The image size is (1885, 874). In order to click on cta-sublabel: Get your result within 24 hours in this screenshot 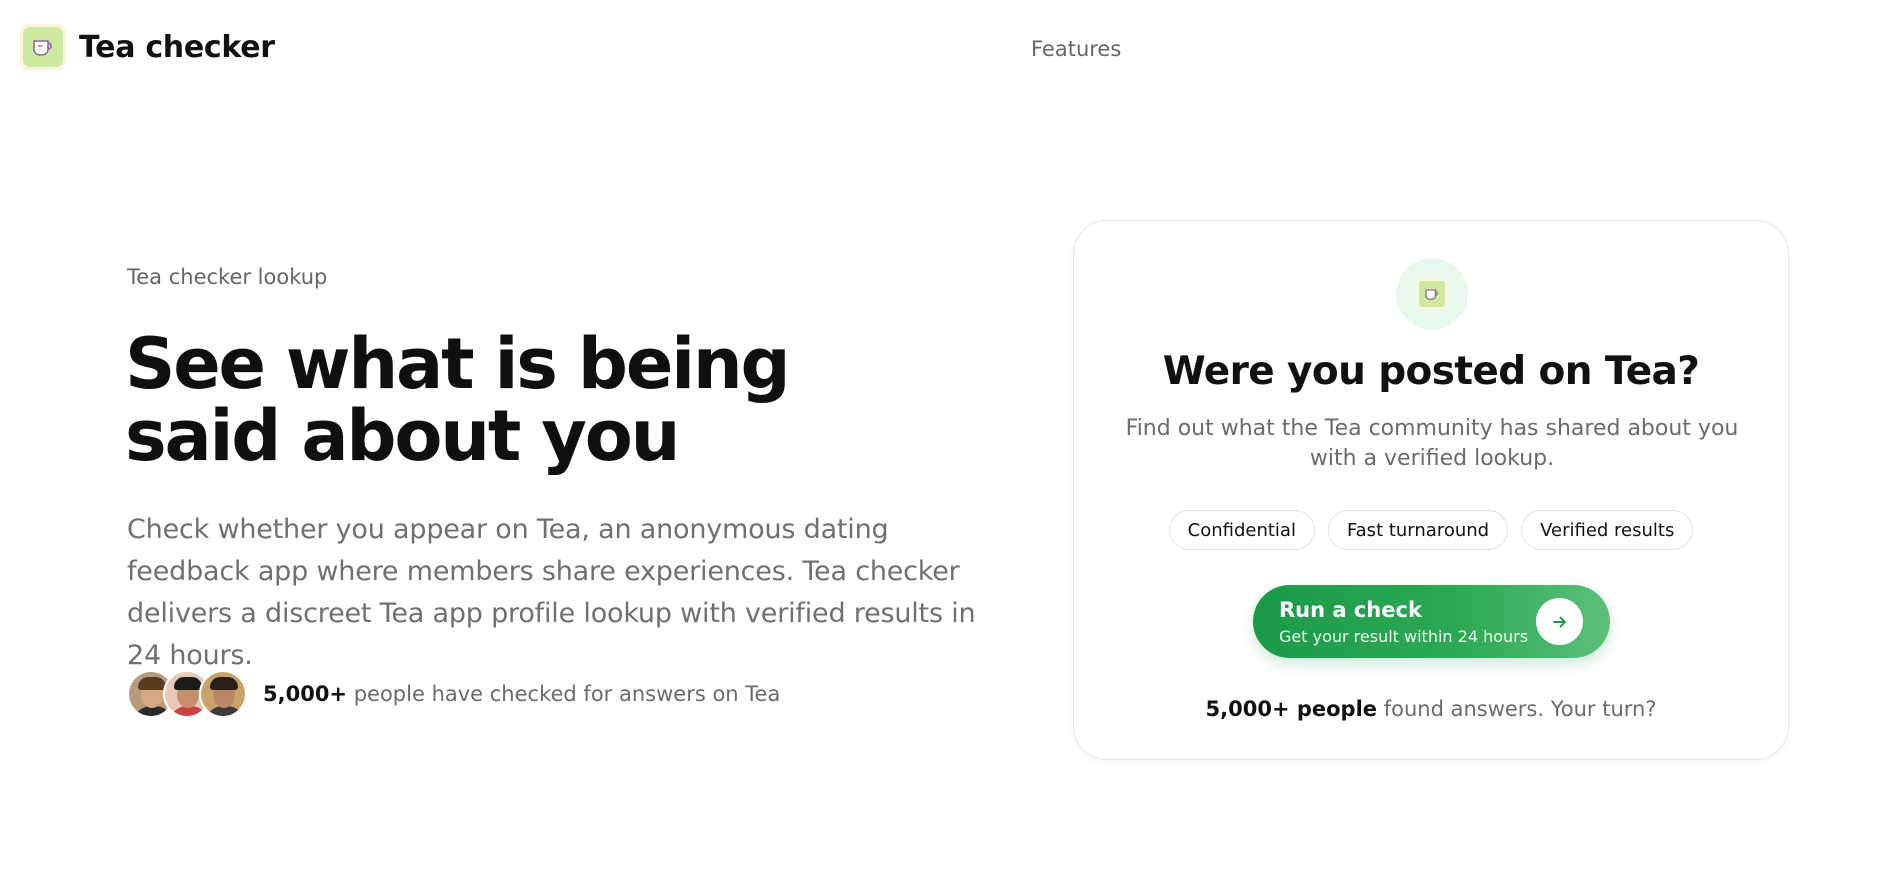, I will do `click(1404, 636)`.